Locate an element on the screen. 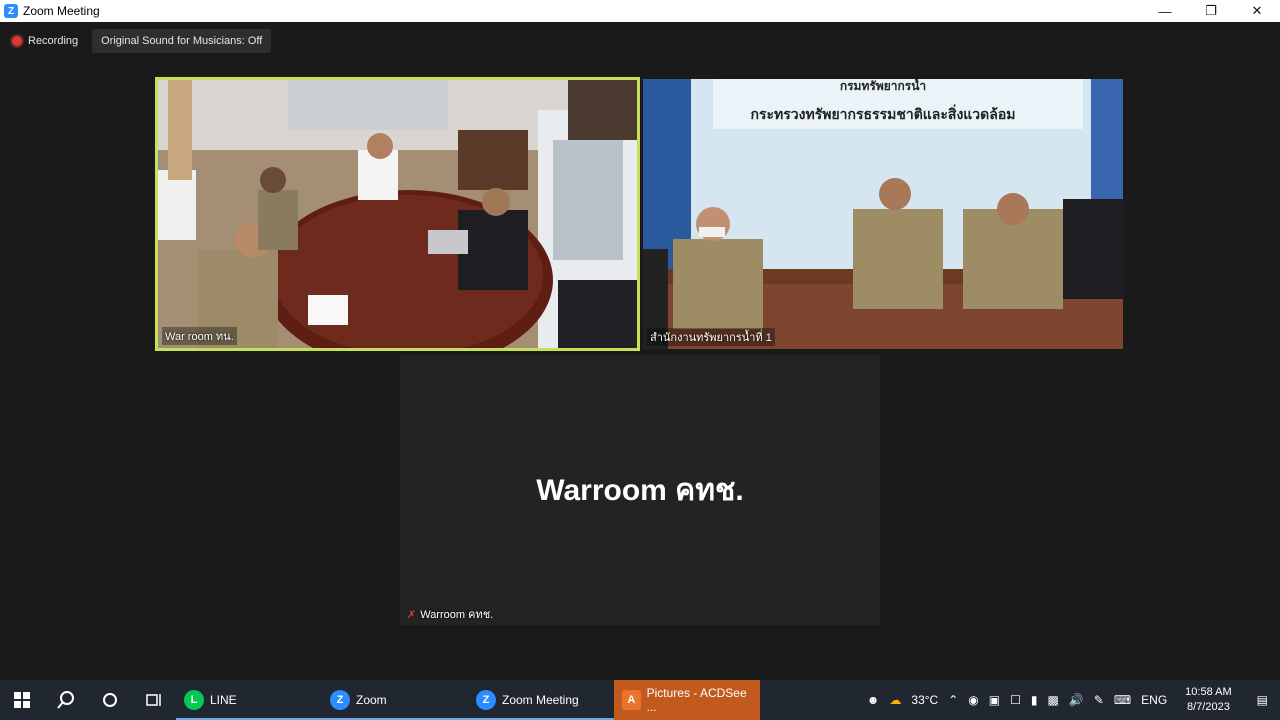  people-icon: ☻ is located at coordinates (873, 700).